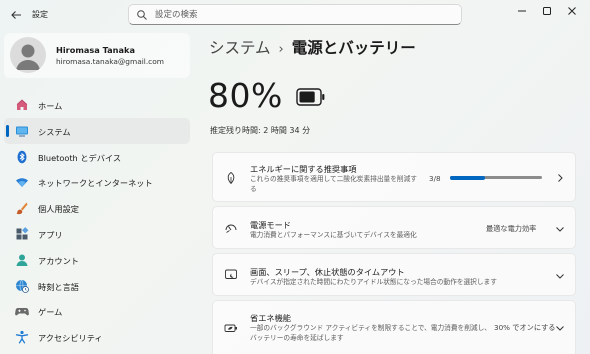 This screenshot has height=354, width=590. I want to click on card-description: デバイスが指定された時間にわたりアイドル状態になった場合の動作を選択します, so click(373, 282).